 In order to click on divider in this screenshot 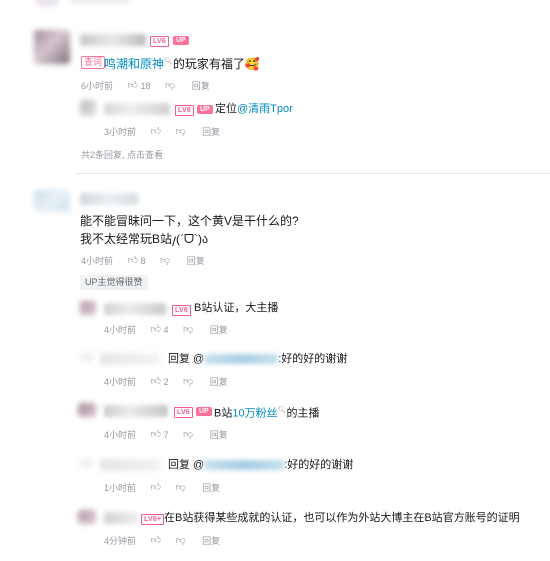, I will do `click(313, 173)`.